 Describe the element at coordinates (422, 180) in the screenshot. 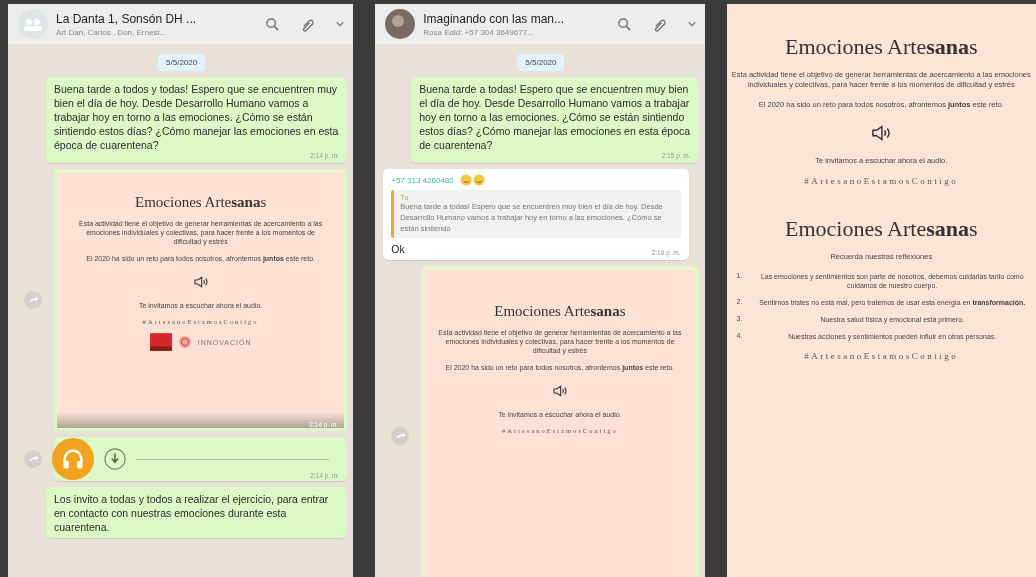

I see `sender-number: +57 313 4260480` at that location.